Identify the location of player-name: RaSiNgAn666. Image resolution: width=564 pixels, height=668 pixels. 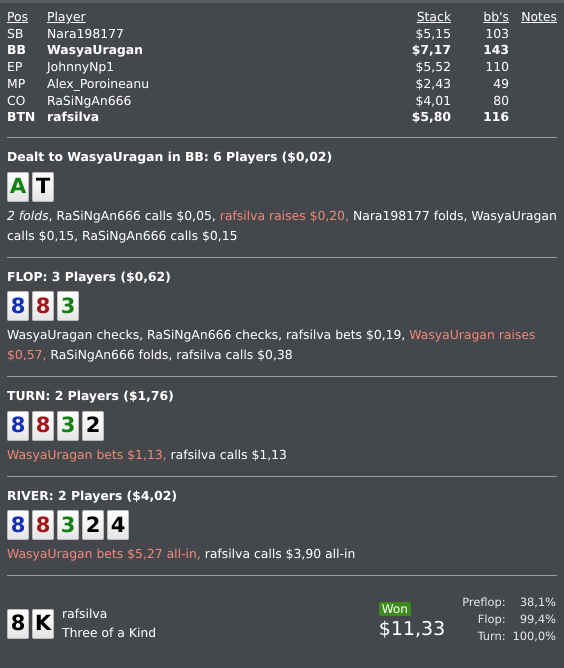
(89, 100).